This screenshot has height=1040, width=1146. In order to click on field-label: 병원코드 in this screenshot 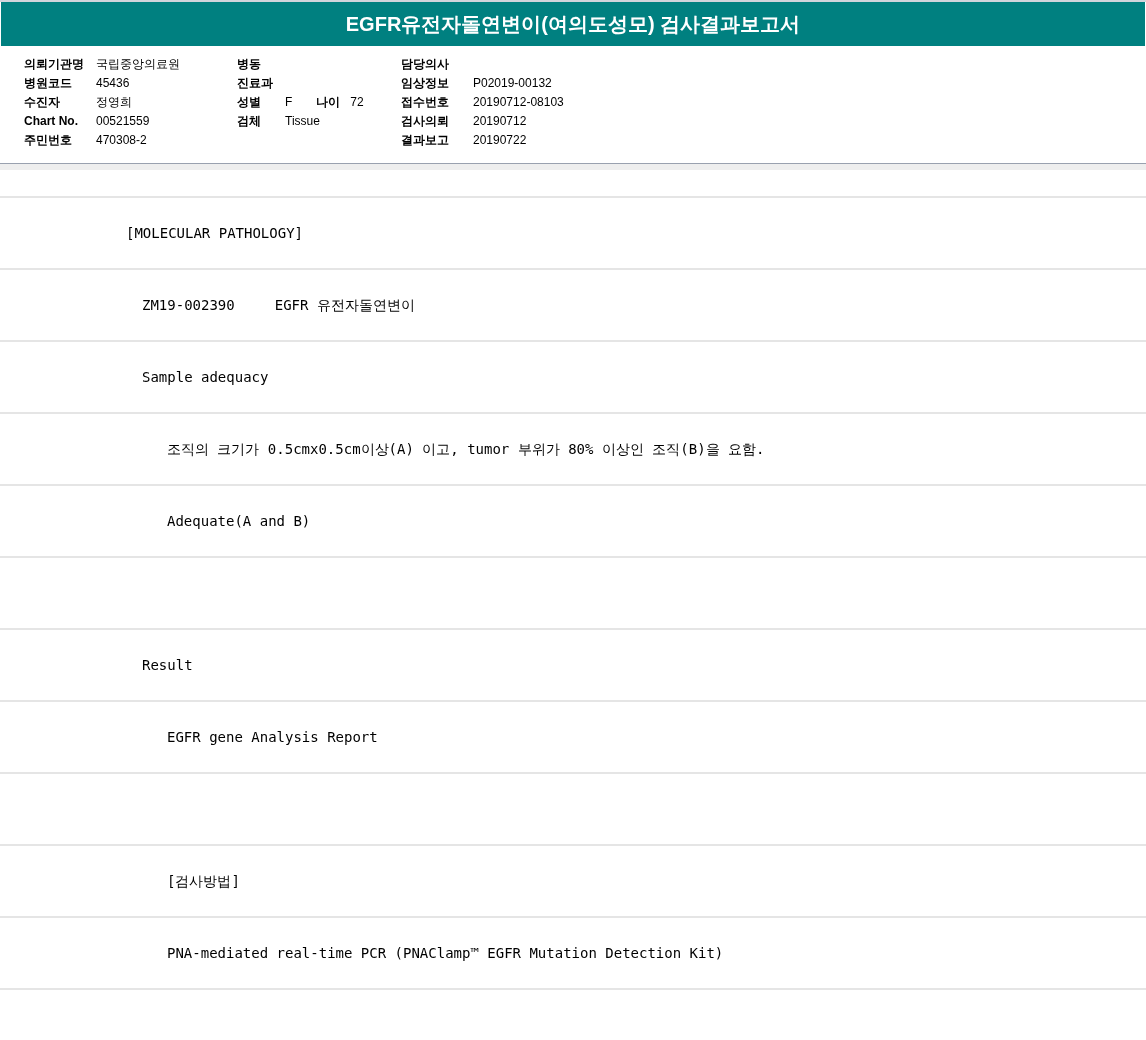, I will do `click(48, 83)`.